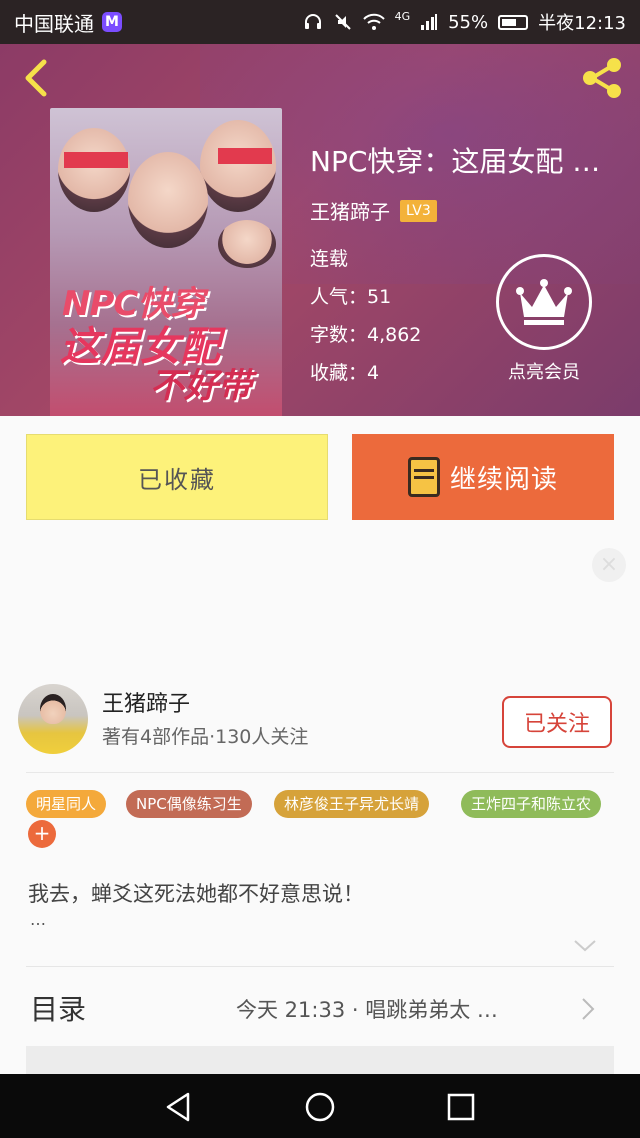  What do you see at coordinates (557, 722) in the screenshot?
I see `follow-button: 已关注` at bounding box center [557, 722].